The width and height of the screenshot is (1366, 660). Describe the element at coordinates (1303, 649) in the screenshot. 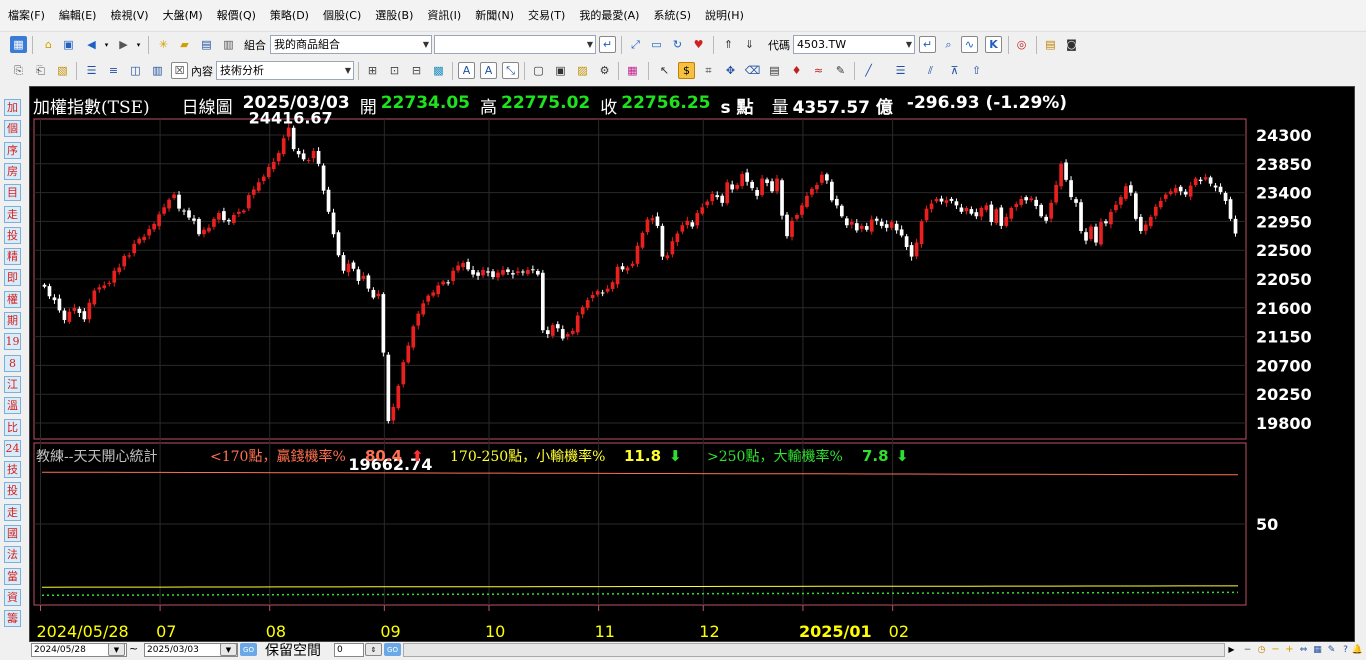

I see `fit-icon: ⇔` at that location.